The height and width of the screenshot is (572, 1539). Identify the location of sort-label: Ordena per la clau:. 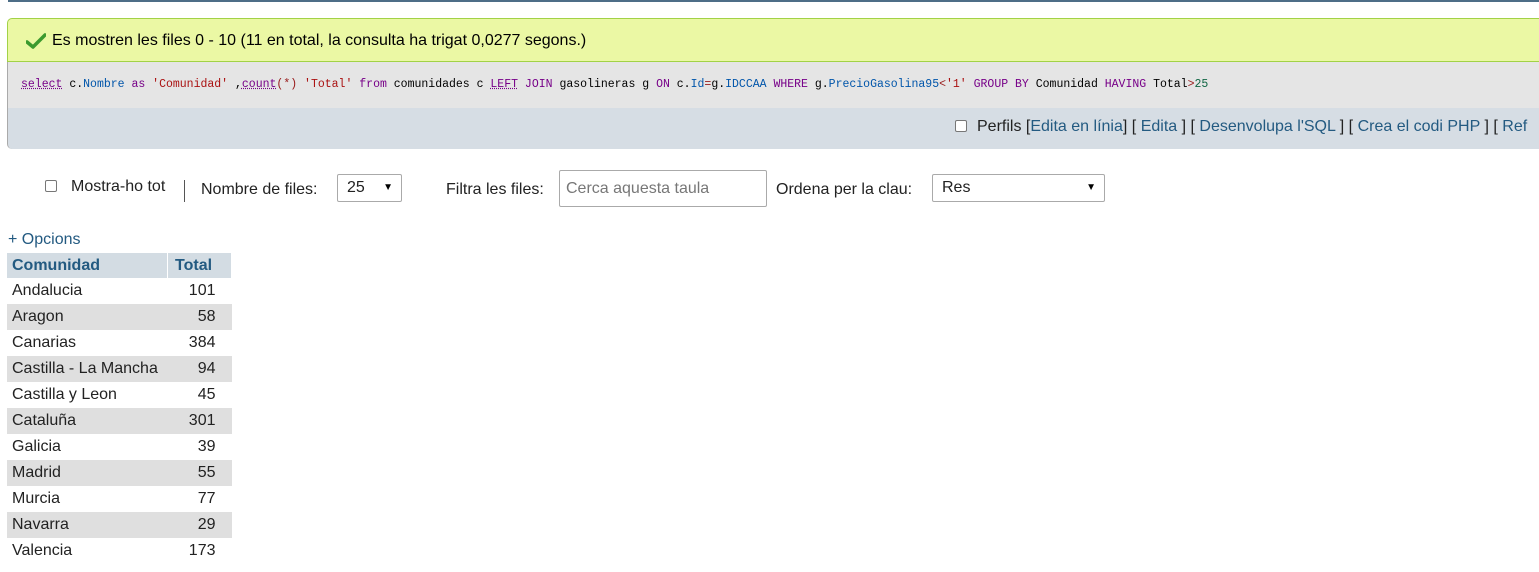
(844, 189).